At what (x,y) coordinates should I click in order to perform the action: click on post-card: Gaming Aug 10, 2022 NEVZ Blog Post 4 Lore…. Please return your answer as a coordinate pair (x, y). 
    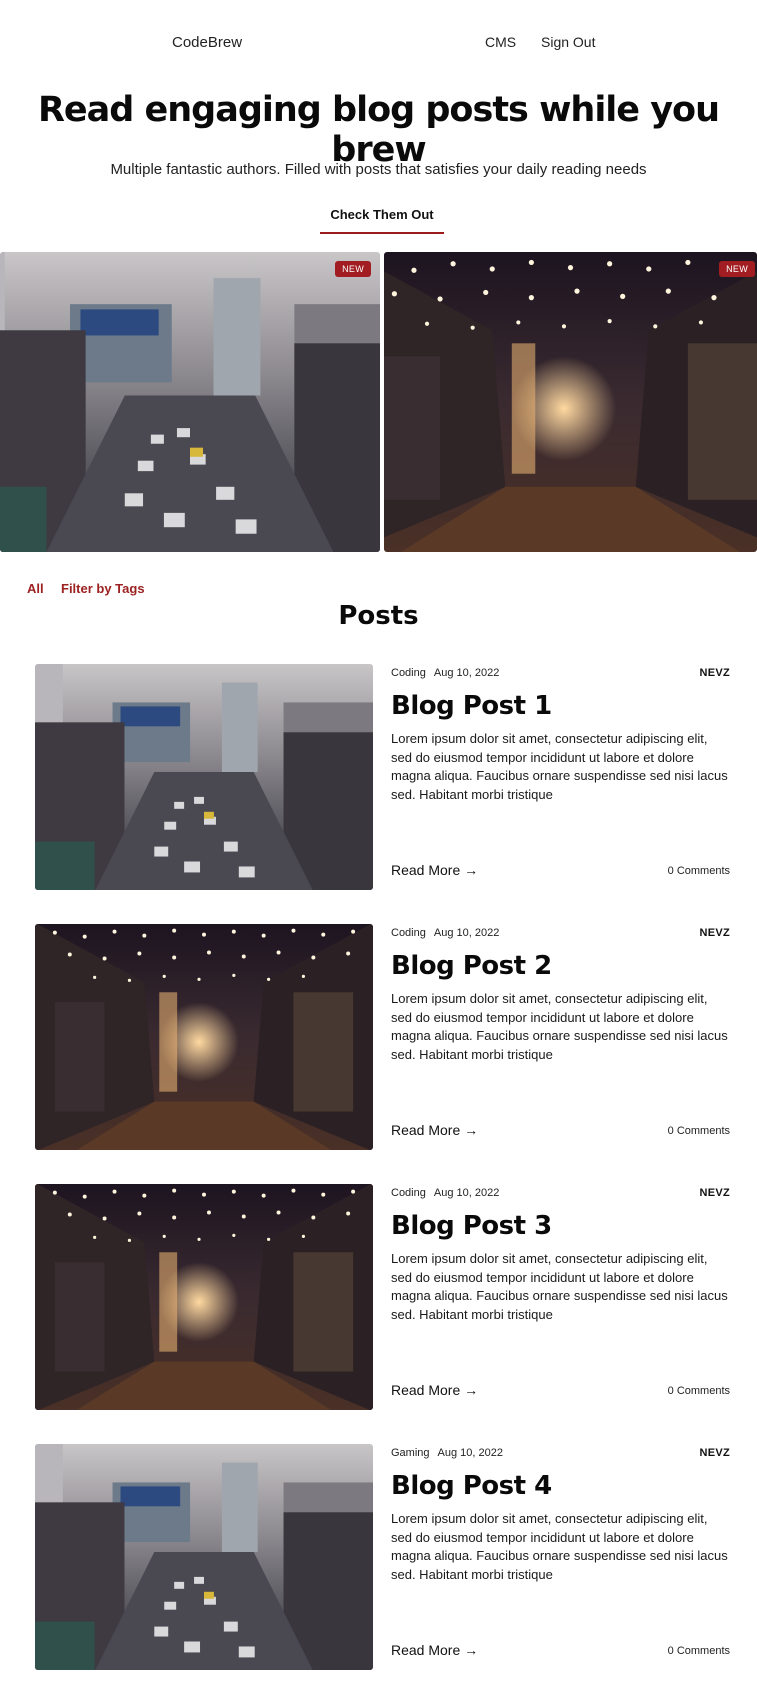
    Looking at the image, I should click on (382, 1557).